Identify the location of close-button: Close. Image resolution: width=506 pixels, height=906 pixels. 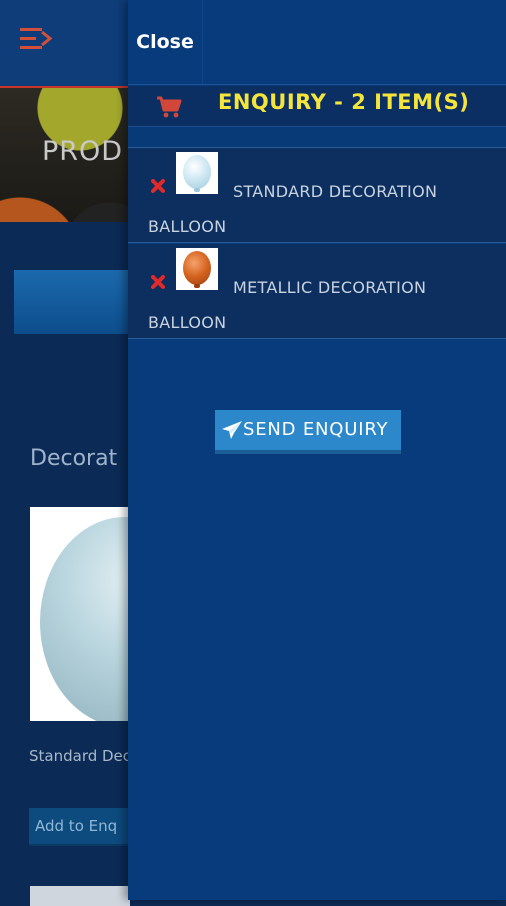
(165, 42).